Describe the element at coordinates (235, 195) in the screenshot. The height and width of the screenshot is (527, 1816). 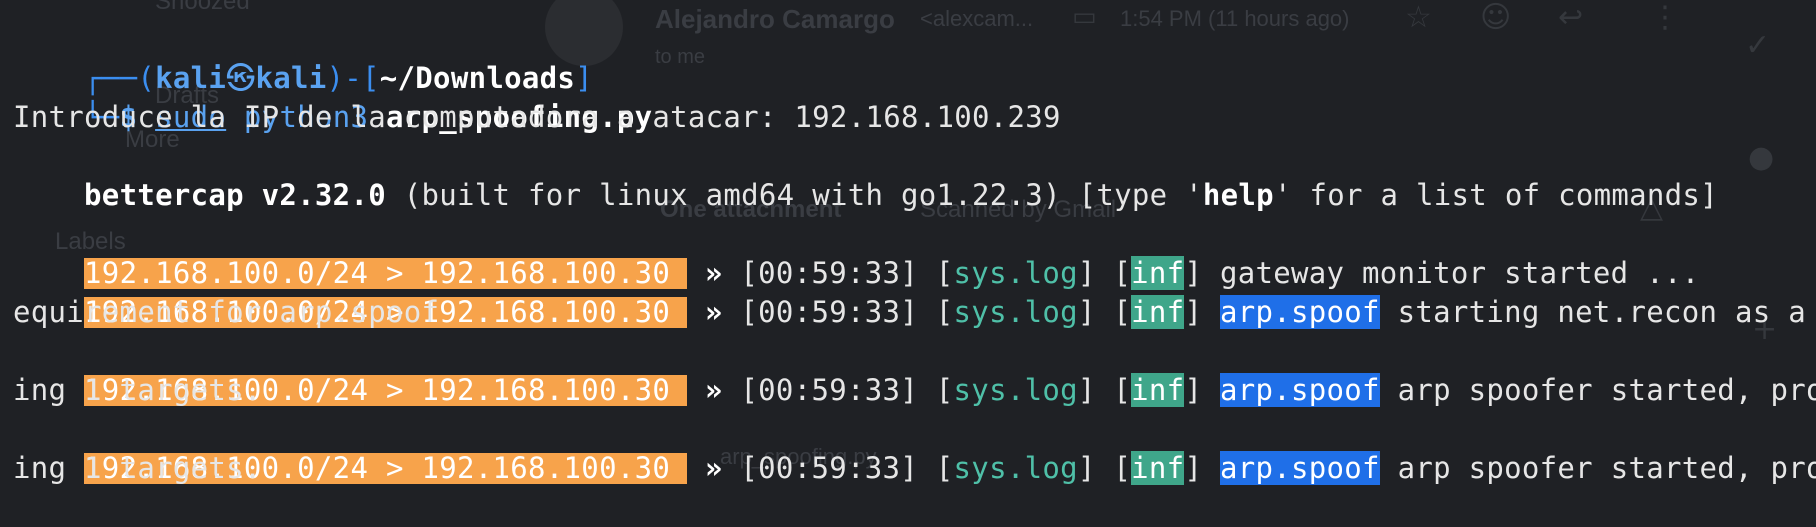
I see `bettercap-version: bettercap v2.32.0` at that location.